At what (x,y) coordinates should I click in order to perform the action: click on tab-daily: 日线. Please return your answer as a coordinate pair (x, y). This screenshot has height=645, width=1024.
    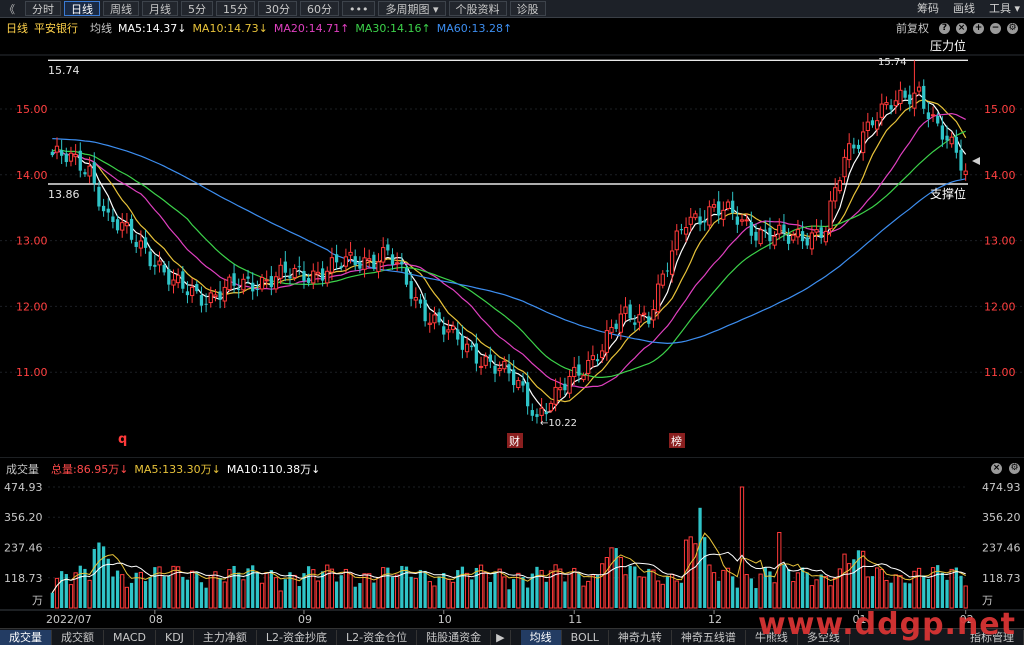
    Looking at the image, I should click on (82, 8).